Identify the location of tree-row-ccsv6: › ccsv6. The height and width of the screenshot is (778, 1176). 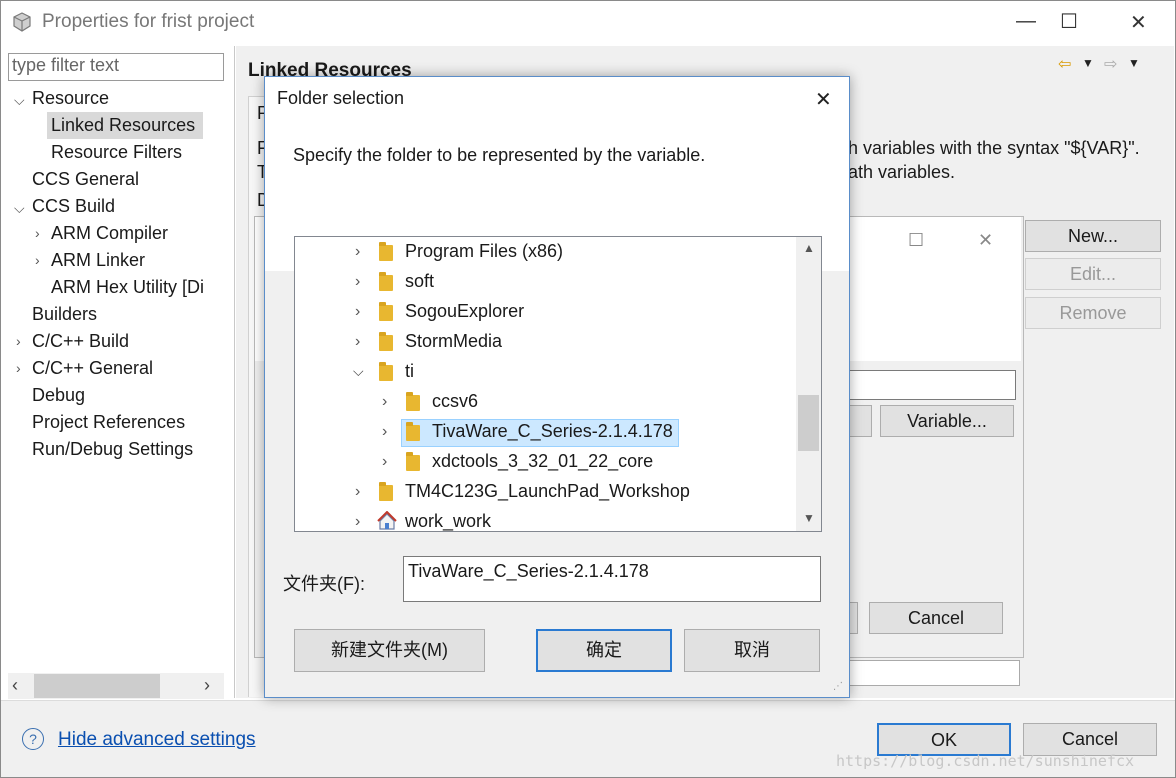
(582, 403).